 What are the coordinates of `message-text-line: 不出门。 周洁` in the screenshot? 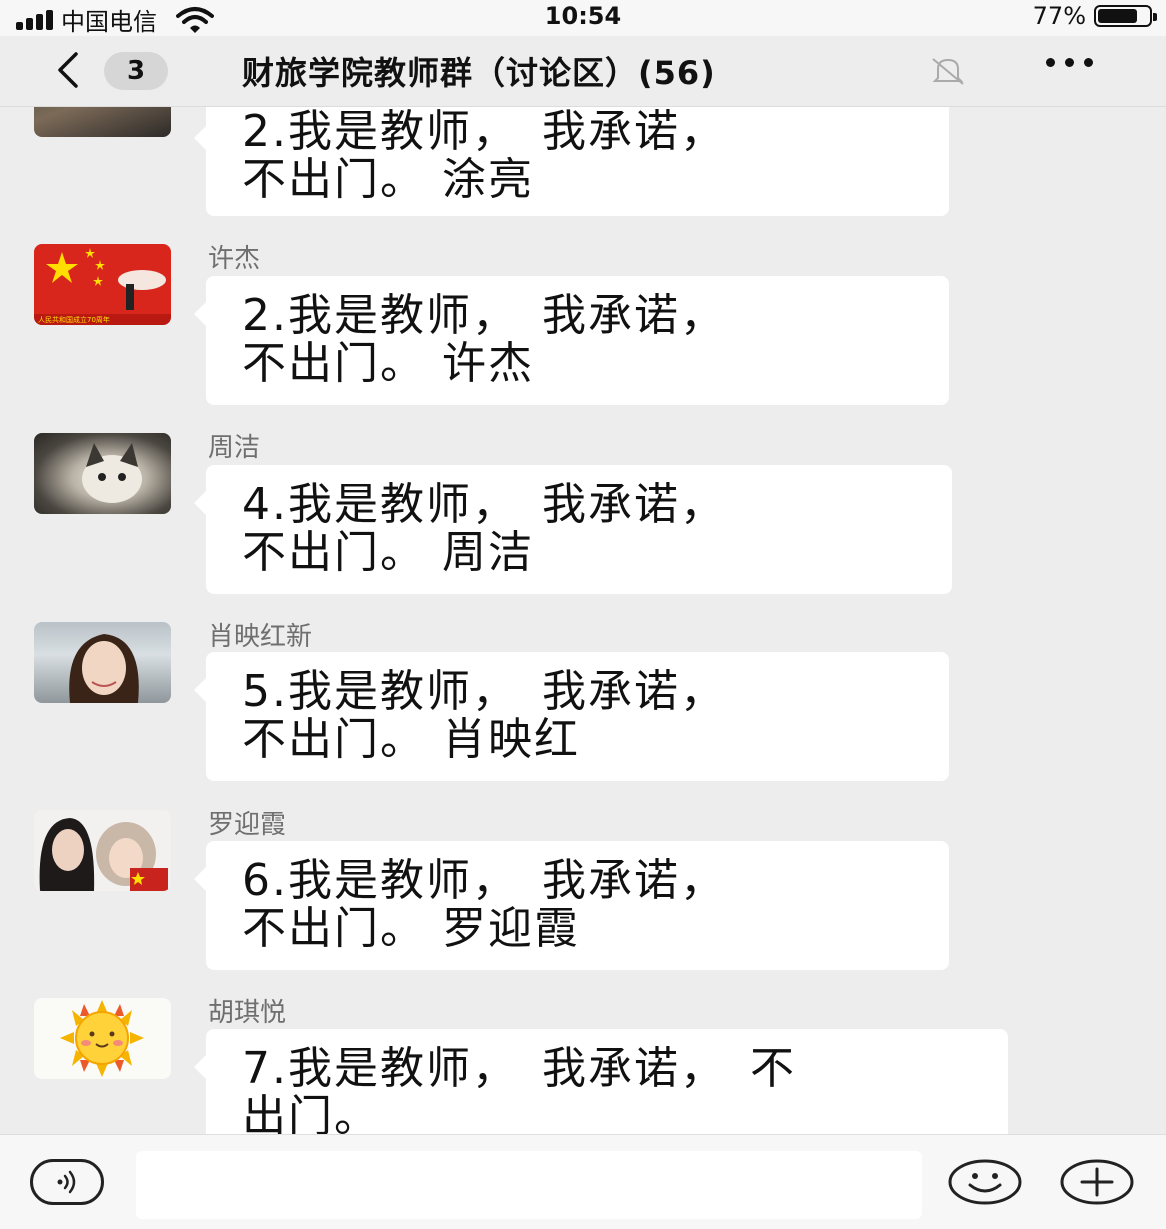 It's located at (388, 552).